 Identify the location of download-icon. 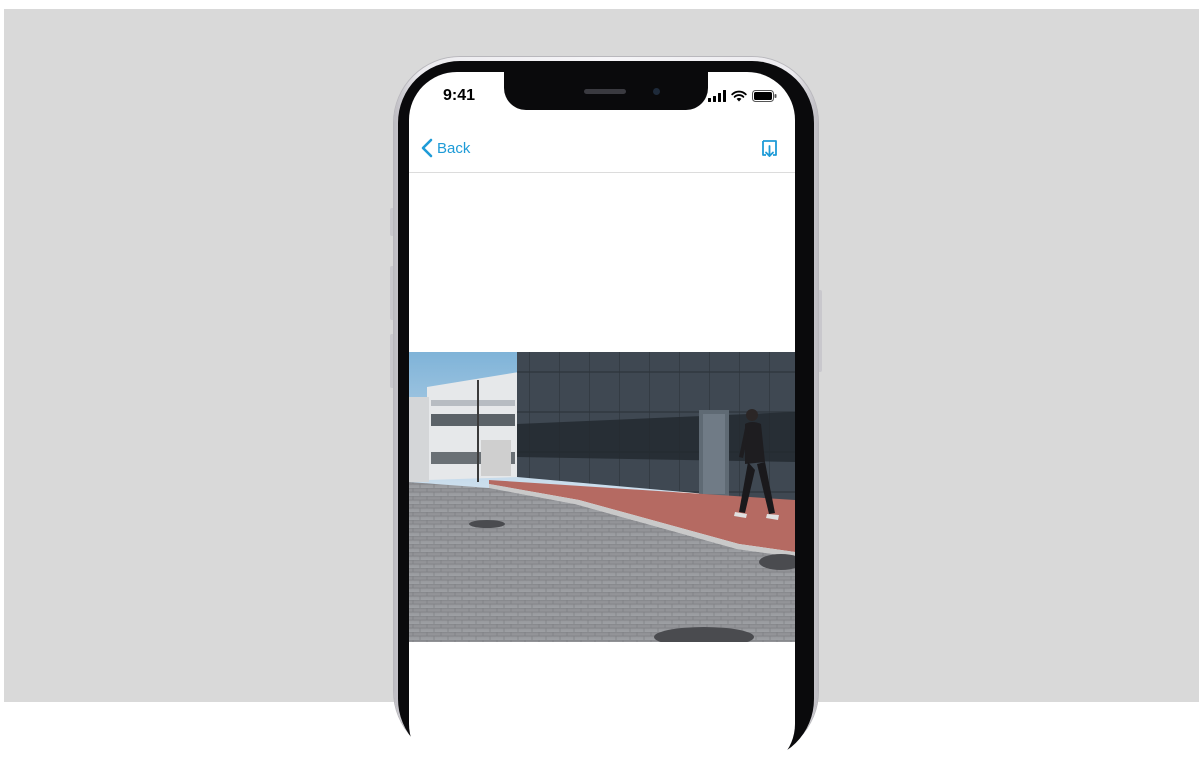
(768, 149).